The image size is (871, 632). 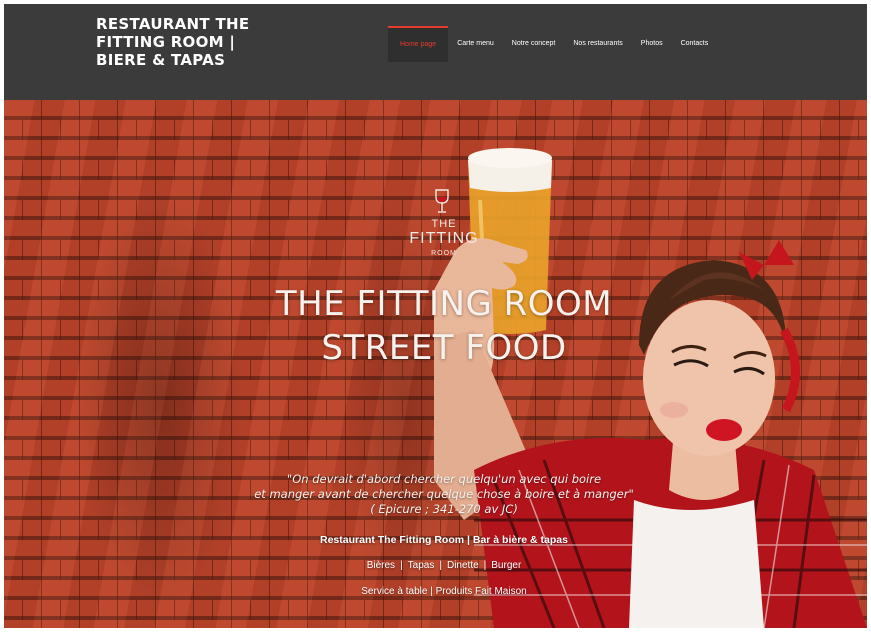 I want to click on site-title-line: BIERE & TAPAS, so click(x=161, y=60).